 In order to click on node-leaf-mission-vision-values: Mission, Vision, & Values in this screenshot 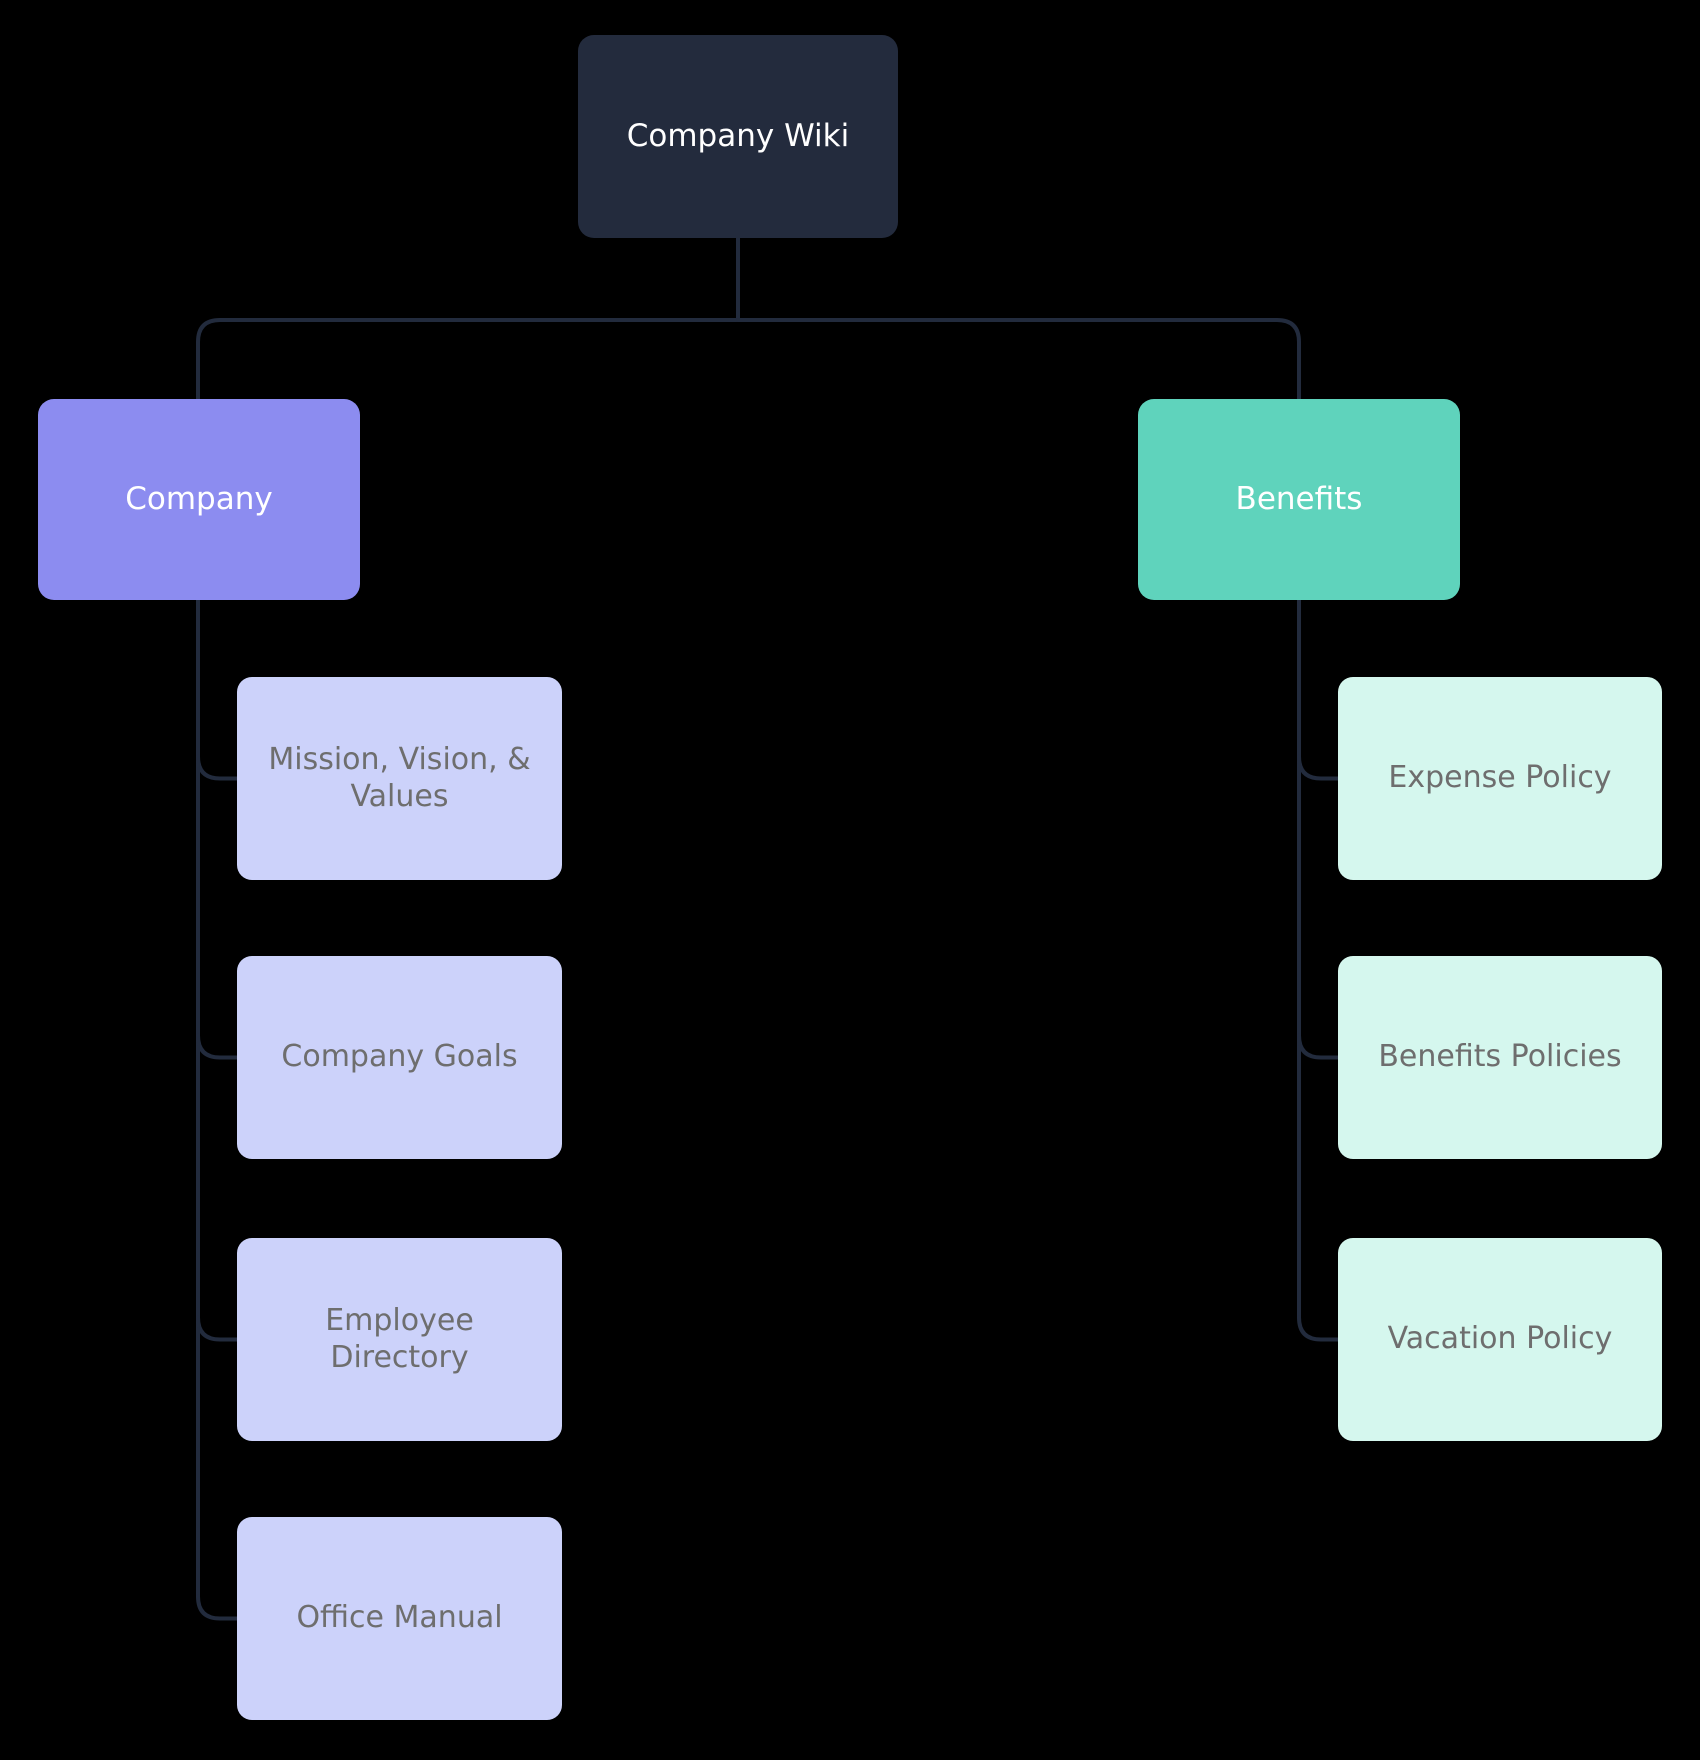, I will do `click(399, 778)`.